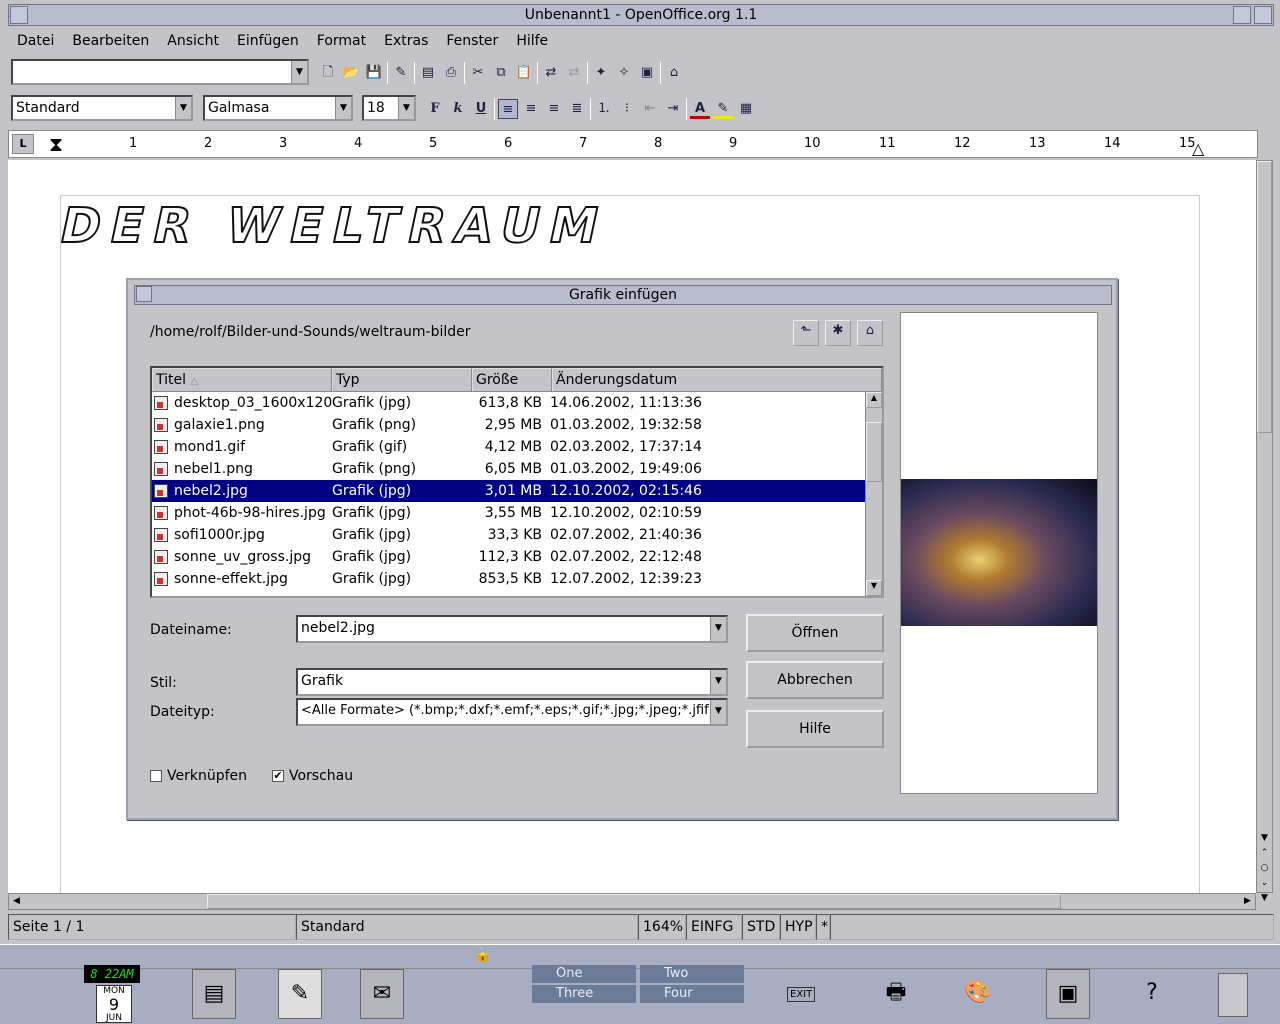 The height and width of the screenshot is (1024, 1280). Describe the element at coordinates (584, 974) in the screenshot. I see `workspace-one: One` at that location.